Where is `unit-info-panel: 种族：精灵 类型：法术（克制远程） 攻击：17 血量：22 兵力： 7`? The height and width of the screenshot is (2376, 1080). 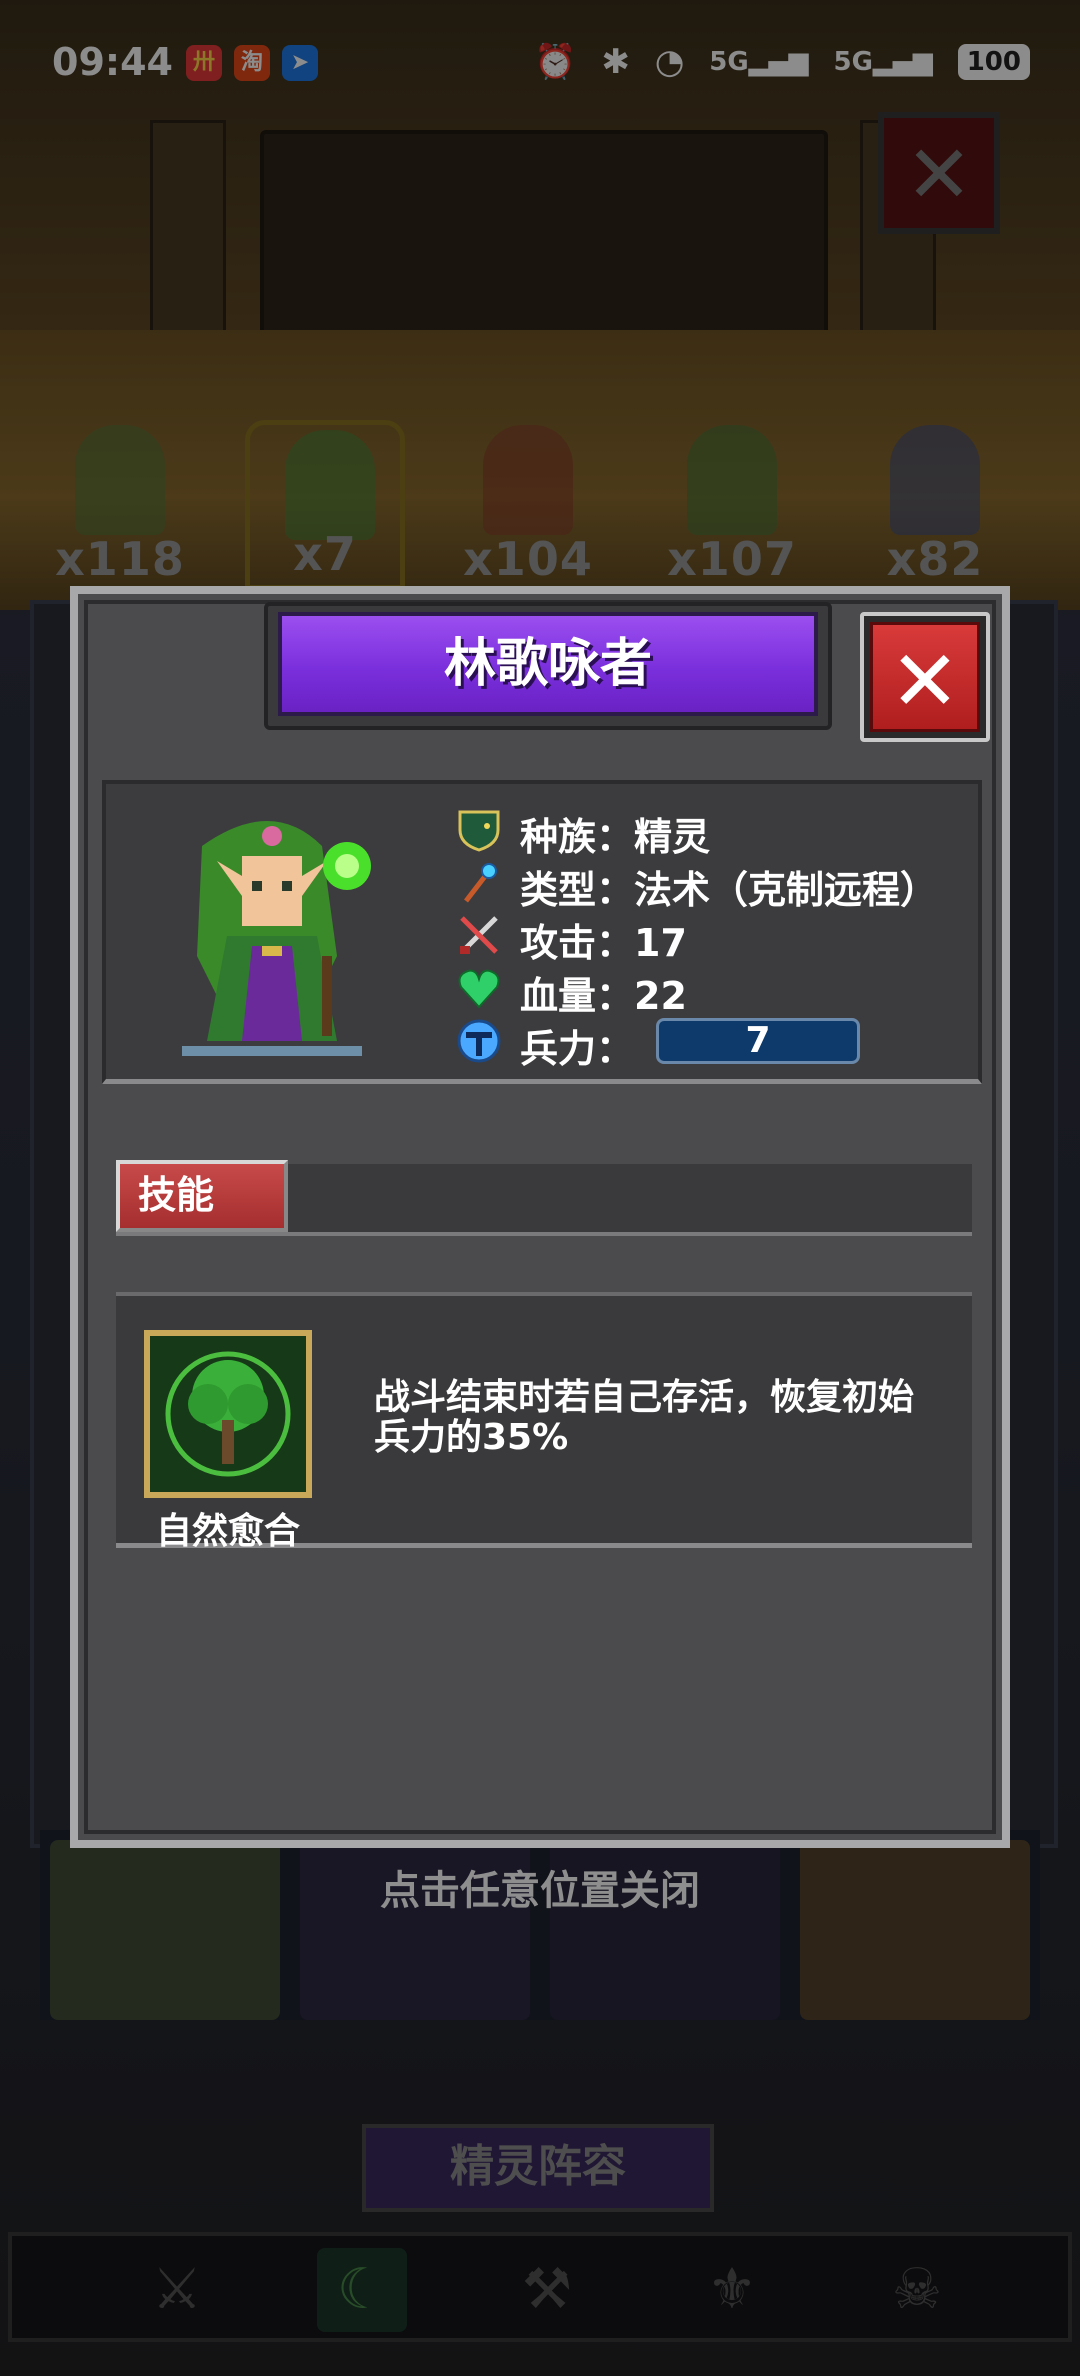 unit-info-panel: 种族：精灵 类型：法术（克制远程） 攻击：17 血量：22 兵力： 7 is located at coordinates (542, 932).